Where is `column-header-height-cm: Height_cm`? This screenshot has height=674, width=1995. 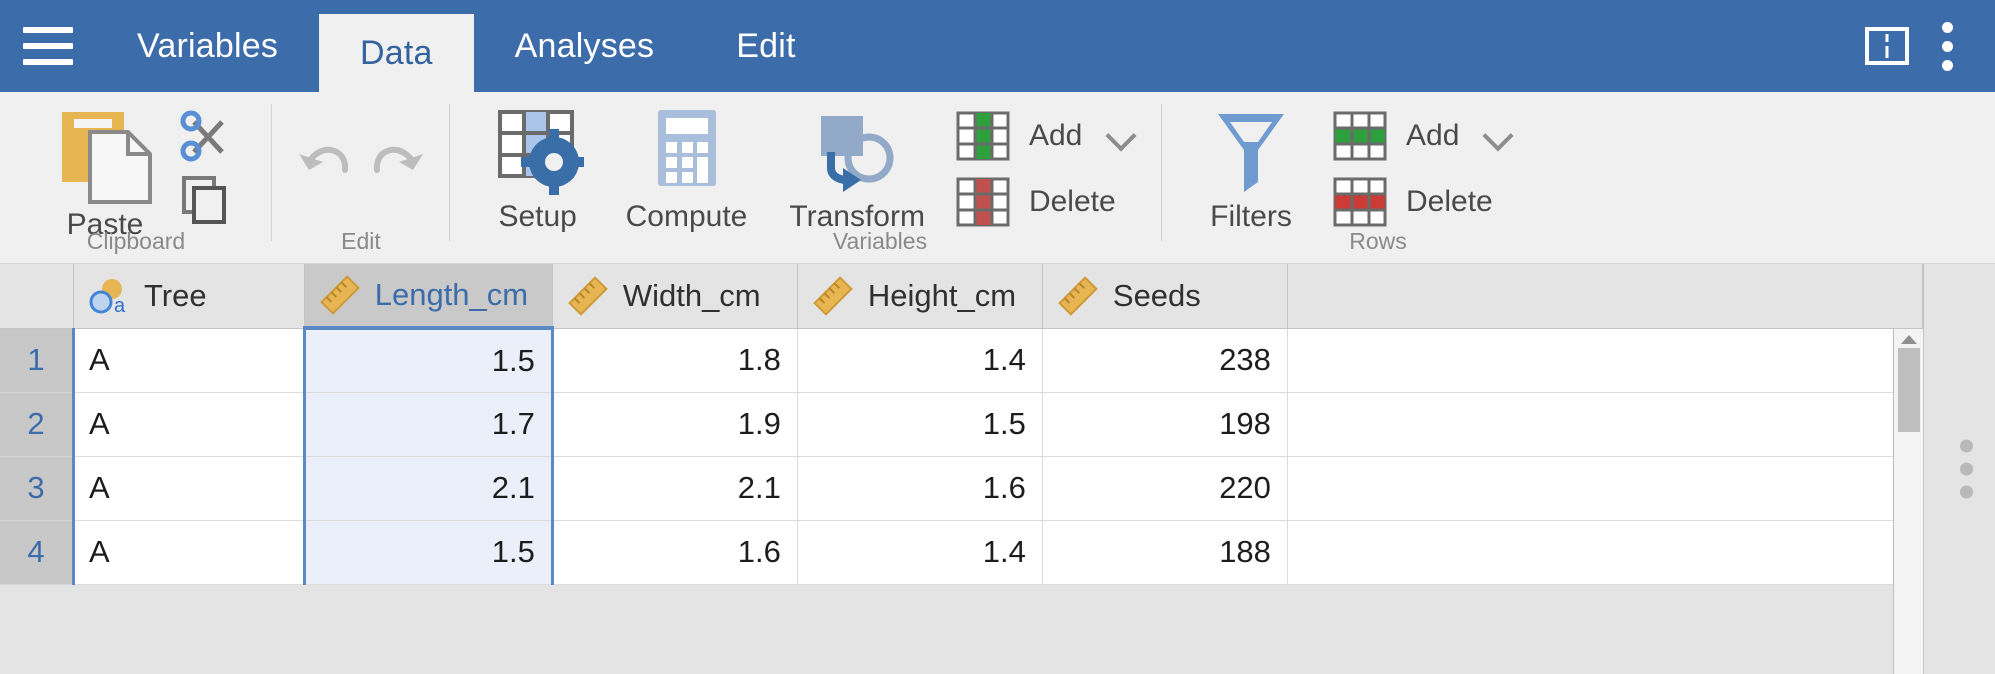 column-header-height-cm: Height_cm is located at coordinates (920, 296).